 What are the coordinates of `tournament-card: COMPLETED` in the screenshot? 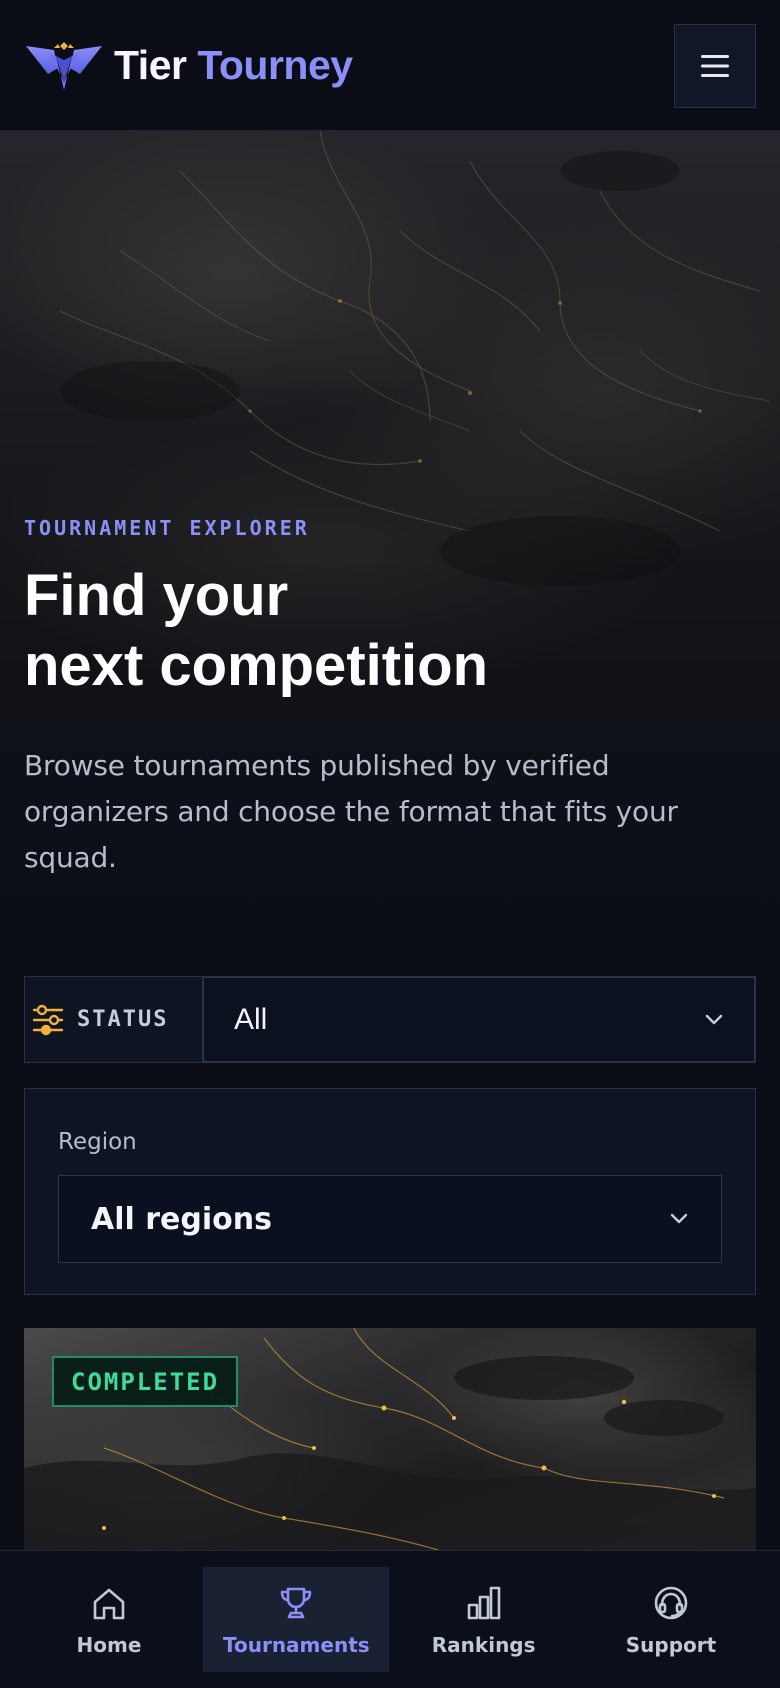 It's located at (390, 1448).